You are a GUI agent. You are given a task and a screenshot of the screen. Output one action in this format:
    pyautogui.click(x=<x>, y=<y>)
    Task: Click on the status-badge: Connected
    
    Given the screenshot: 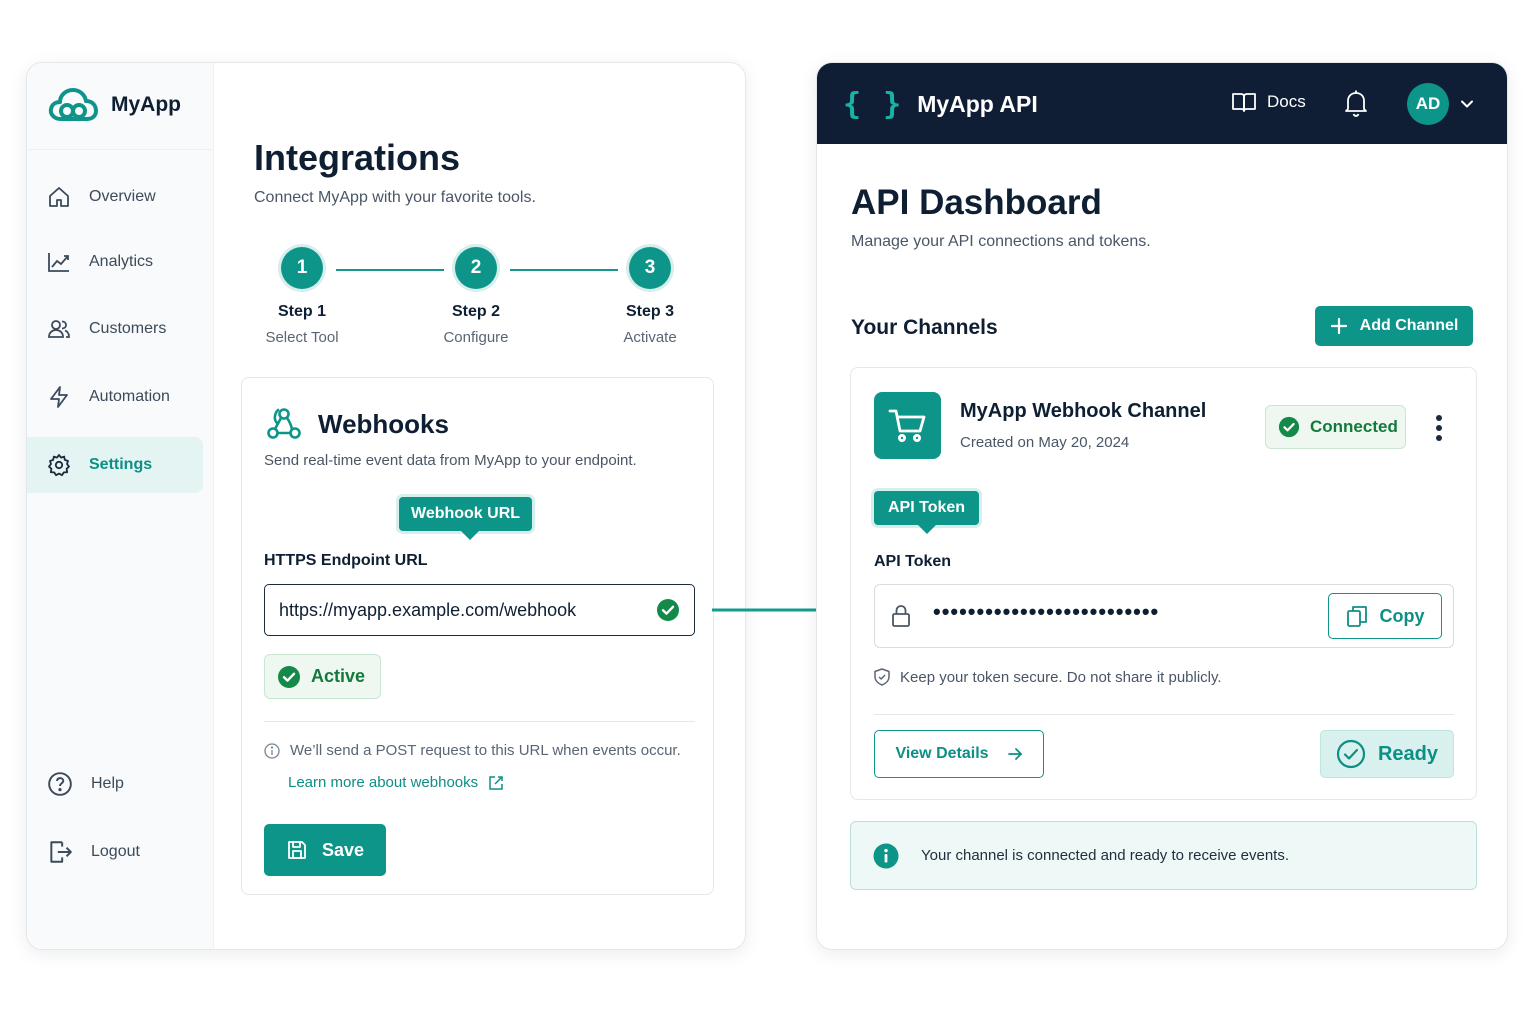 What is the action you would take?
    pyautogui.click(x=1335, y=427)
    